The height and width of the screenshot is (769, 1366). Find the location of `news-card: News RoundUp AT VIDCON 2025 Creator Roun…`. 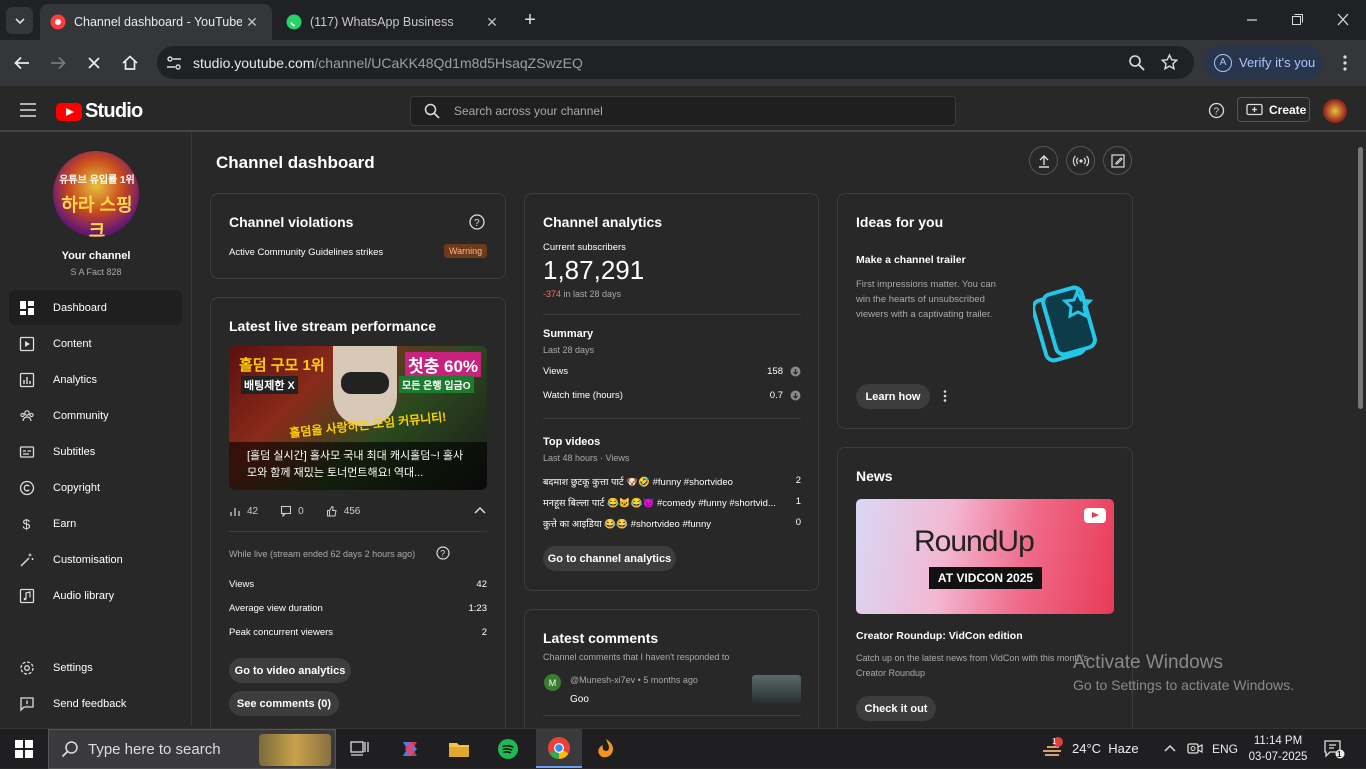

news-card: News RoundUp AT VIDCON 2025 Creator Roun… is located at coordinates (985, 593).